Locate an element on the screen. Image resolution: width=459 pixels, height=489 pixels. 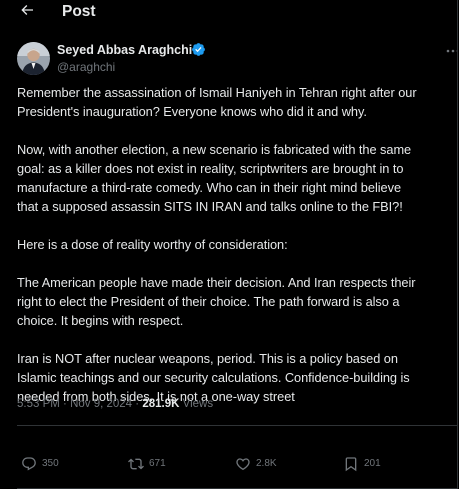
author-handle: @araghchi is located at coordinates (86, 67).